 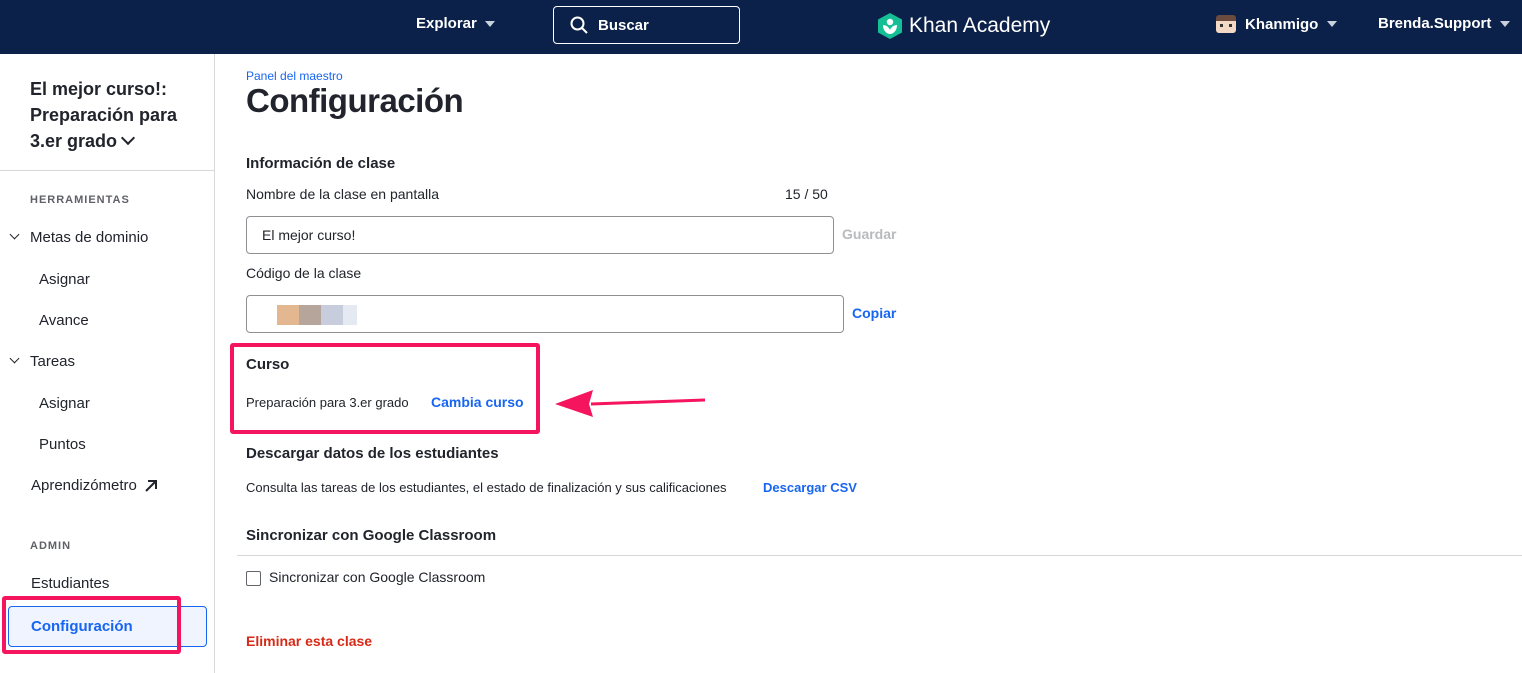 I want to click on user-menu-button: Brenda.Support, so click(x=1444, y=23).